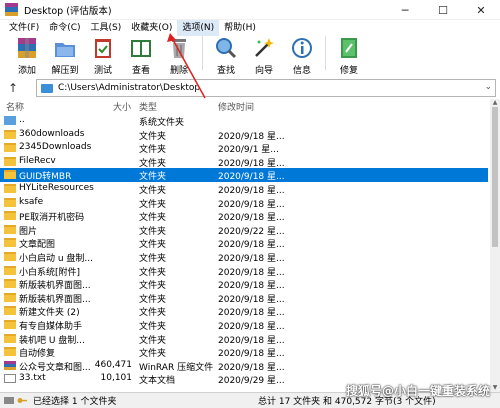  Describe the element at coordinates (64, 28) in the screenshot. I see `menu-command: 命令(C)` at that location.